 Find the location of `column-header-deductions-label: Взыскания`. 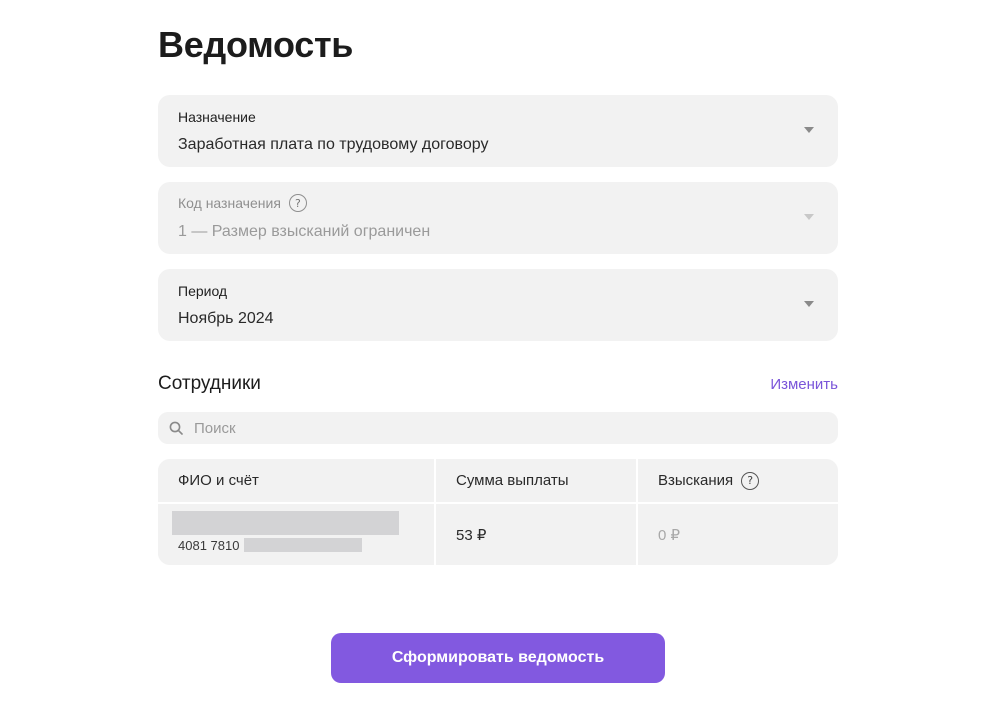

column-header-deductions-label: Взыскания is located at coordinates (696, 480).